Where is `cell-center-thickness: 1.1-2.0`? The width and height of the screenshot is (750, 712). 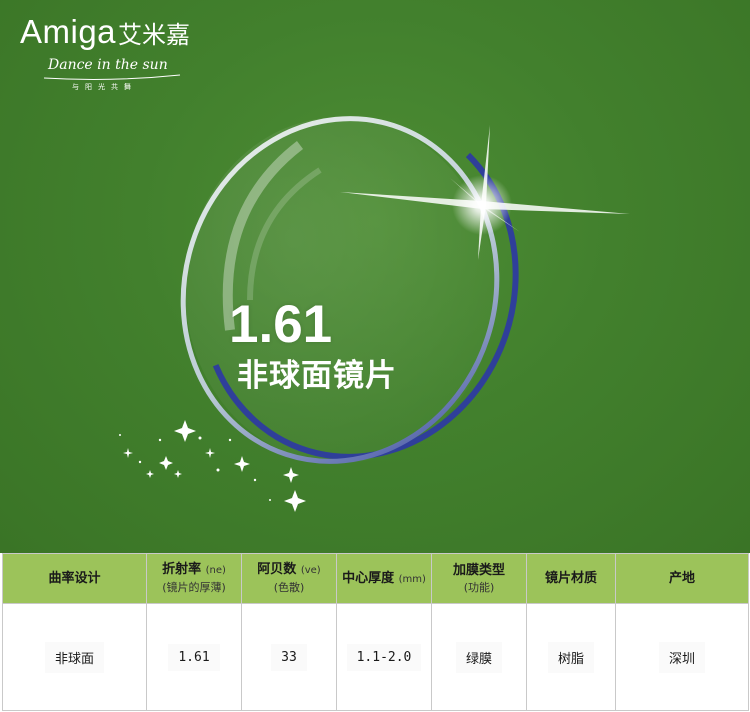 cell-center-thickness: 1.1-2.0 is located at coordinates (384, 657).